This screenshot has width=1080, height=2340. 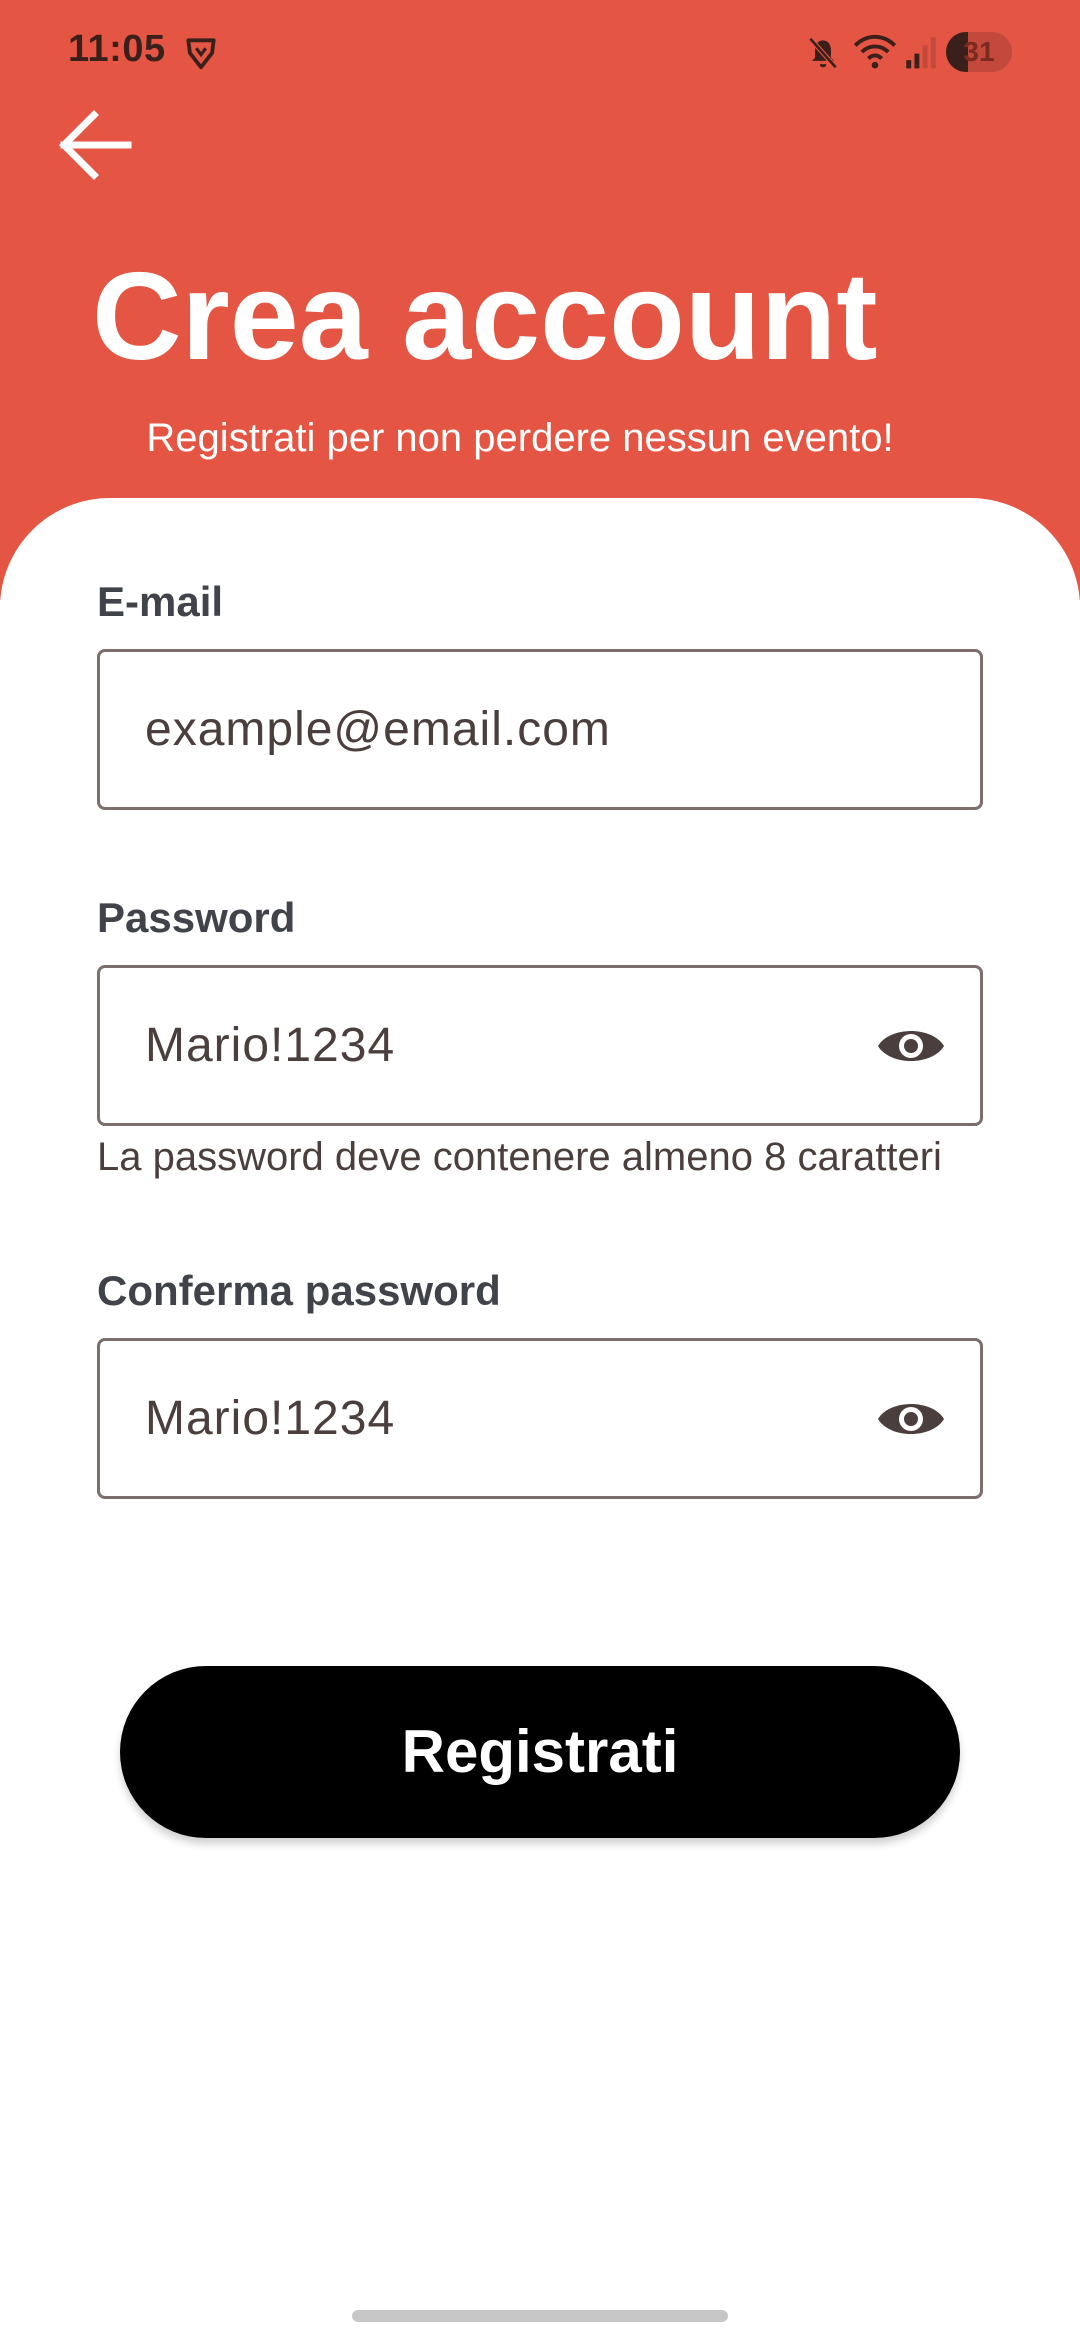 I want to click on battery-level: 31, so click(x=979, y=51).